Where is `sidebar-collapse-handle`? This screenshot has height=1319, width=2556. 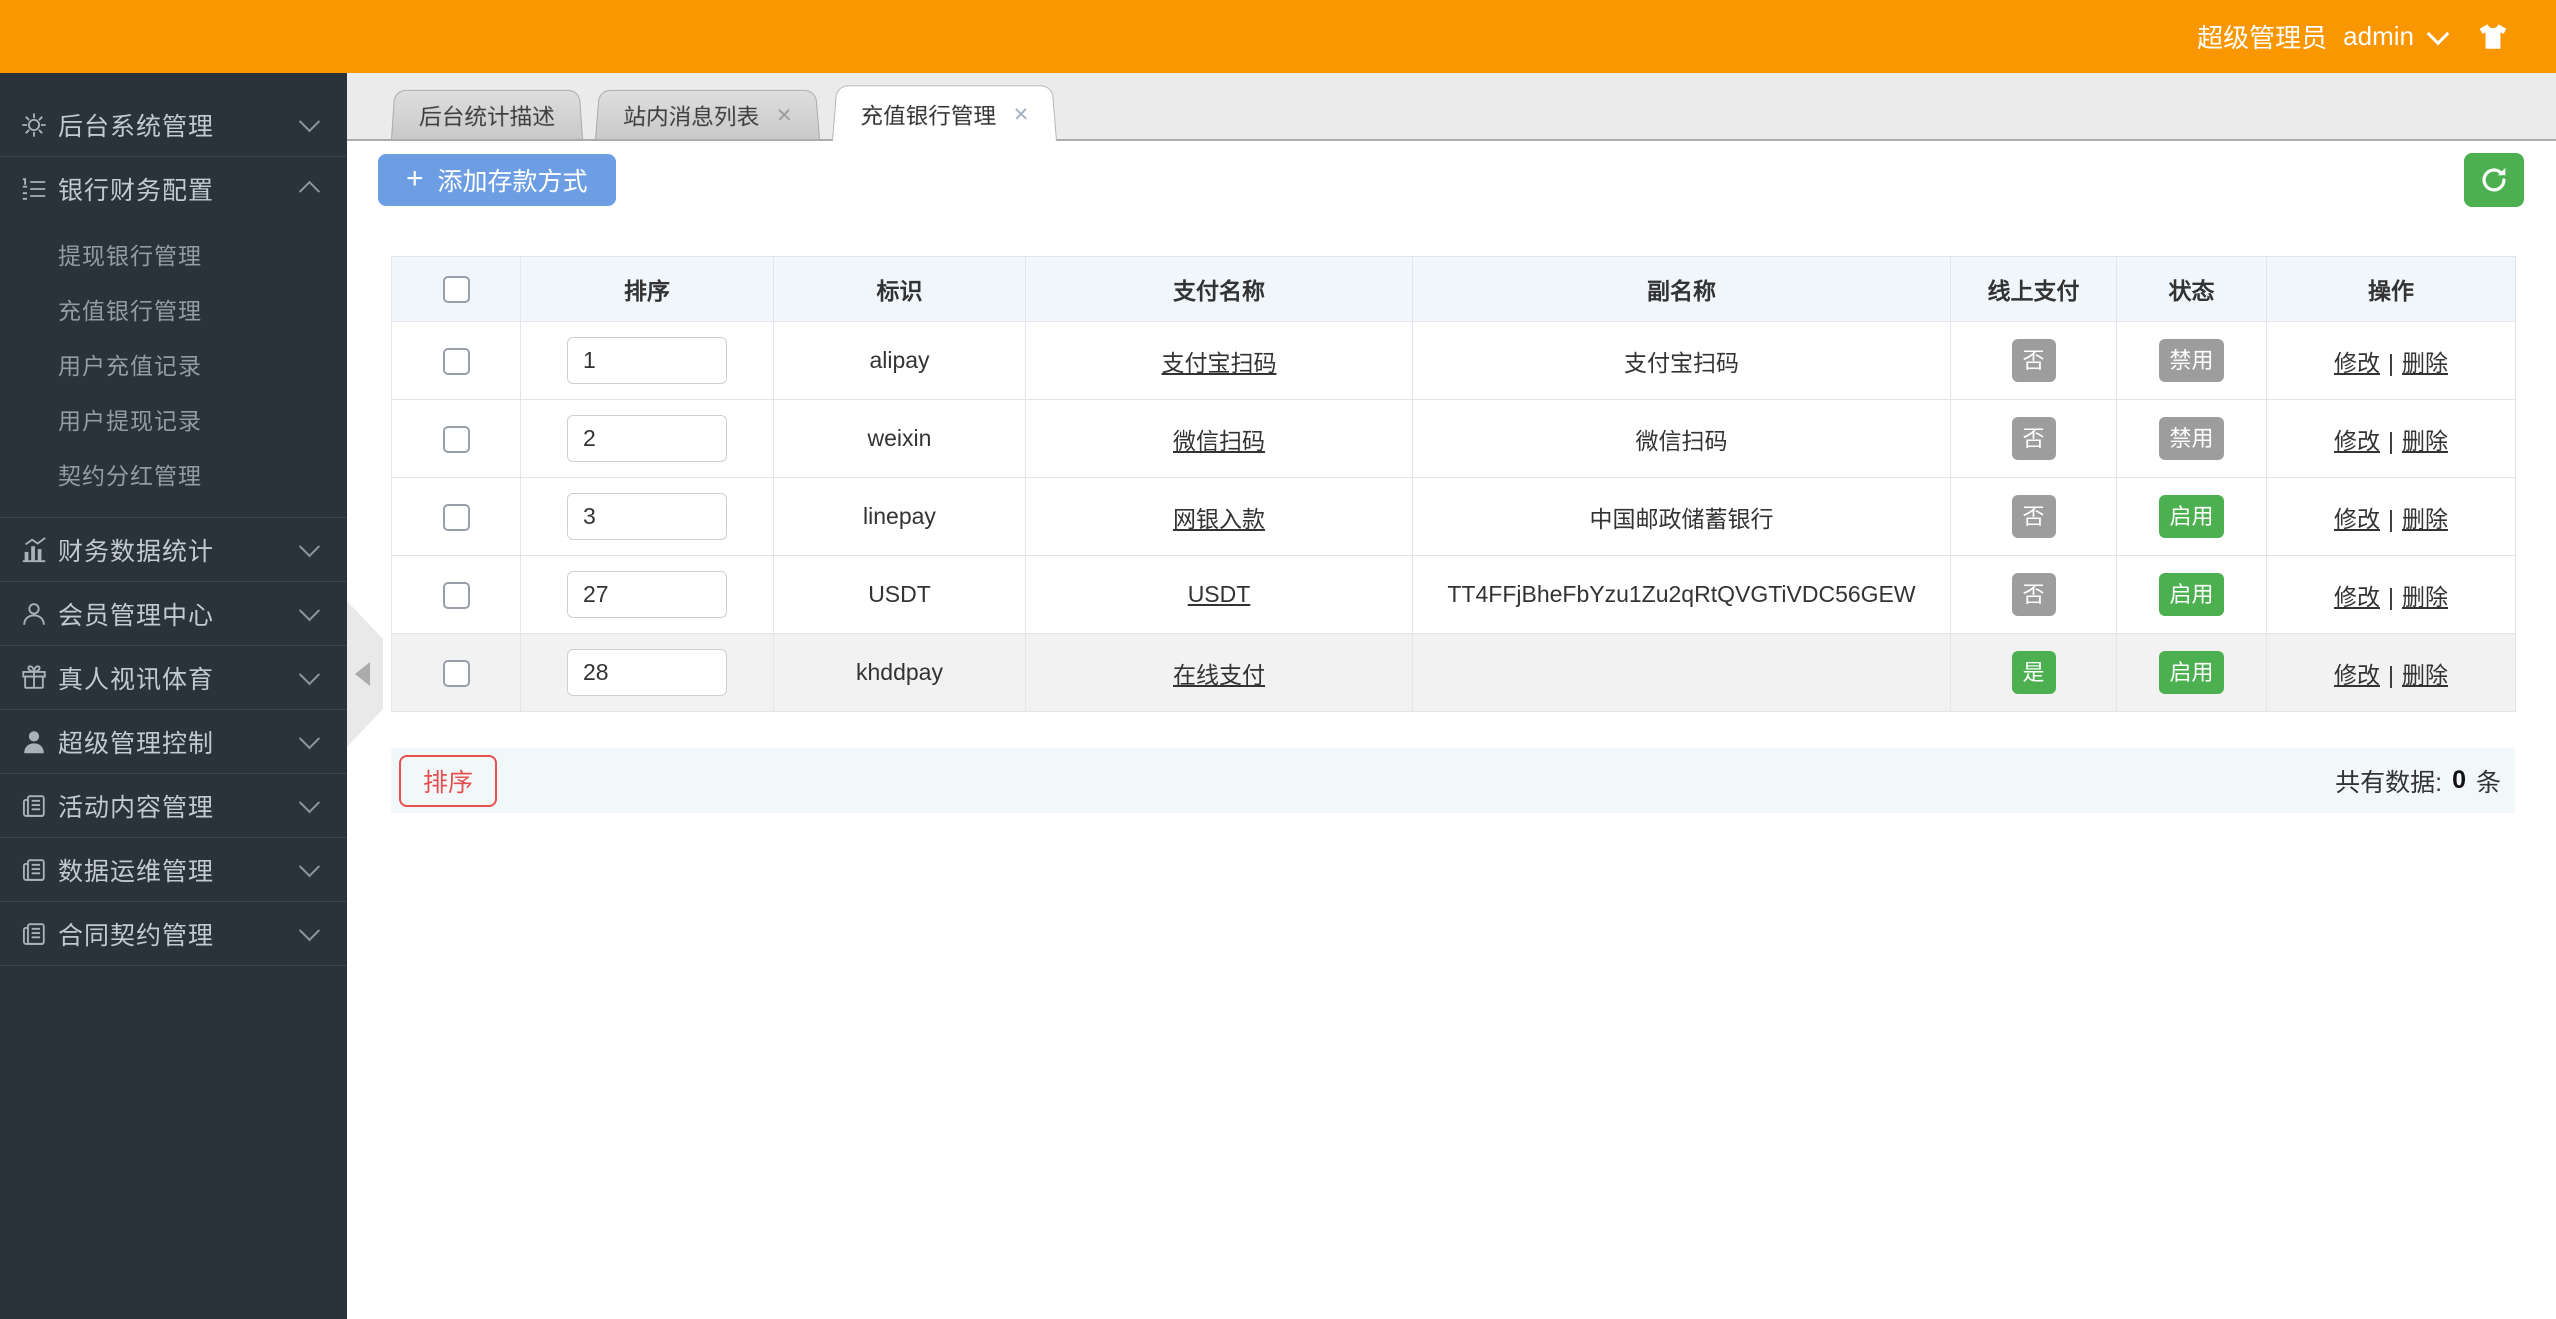
sidebar-collapse-handle is located at coordinates (365, 674).